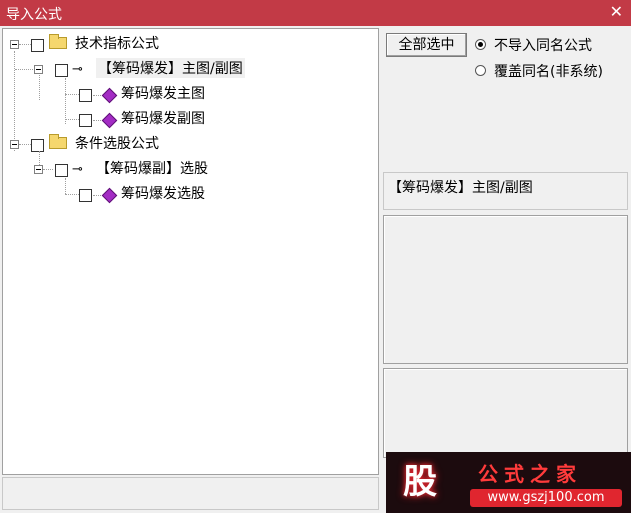 The height and width of the screenshot is (513, 631). Describe the element at coordinates (34, 15) in the screenshot. I see `window-title: 导入公式` at that location.